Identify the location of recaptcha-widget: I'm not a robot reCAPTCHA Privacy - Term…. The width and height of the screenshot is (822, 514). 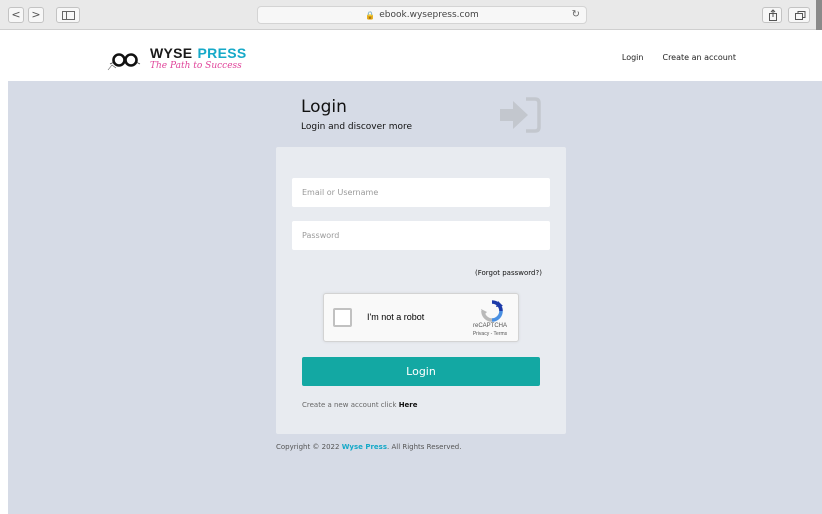
(421, 317).